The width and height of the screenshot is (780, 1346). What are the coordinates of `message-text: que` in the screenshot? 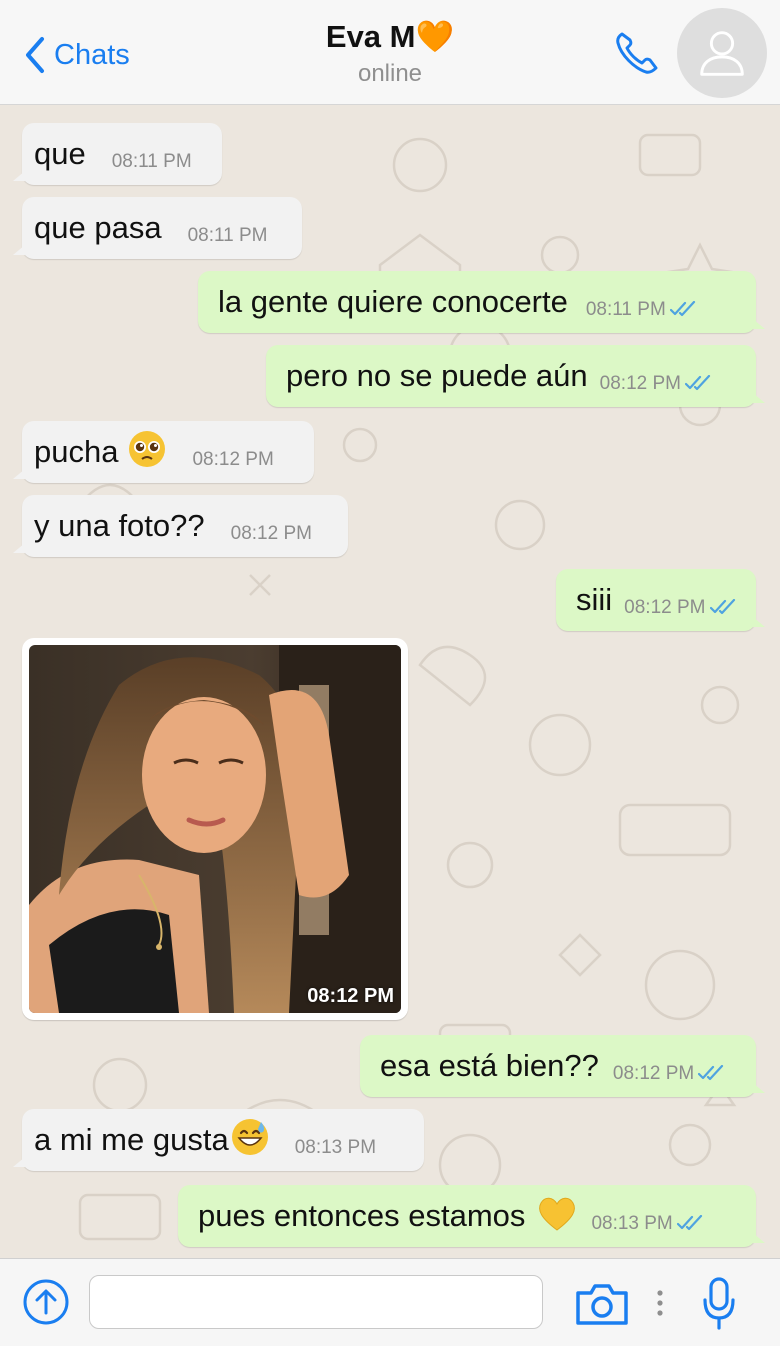 It's located at (60, 153).